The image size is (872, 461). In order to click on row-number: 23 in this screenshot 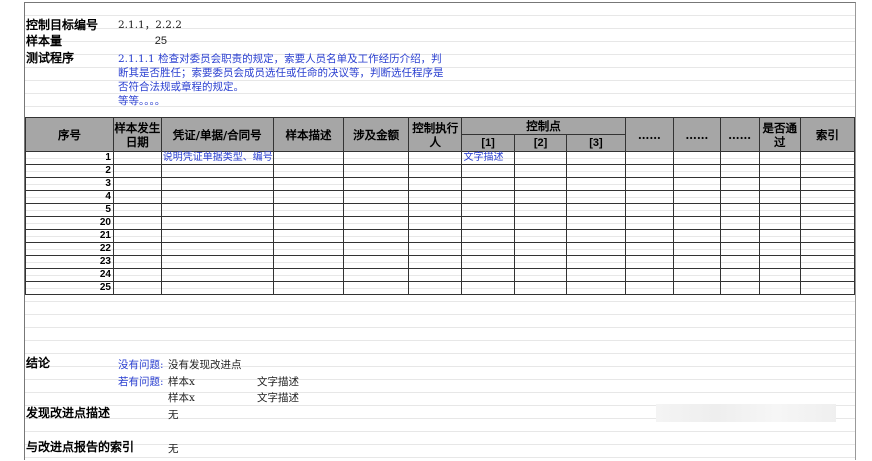, I will do `click(69, 262)`.